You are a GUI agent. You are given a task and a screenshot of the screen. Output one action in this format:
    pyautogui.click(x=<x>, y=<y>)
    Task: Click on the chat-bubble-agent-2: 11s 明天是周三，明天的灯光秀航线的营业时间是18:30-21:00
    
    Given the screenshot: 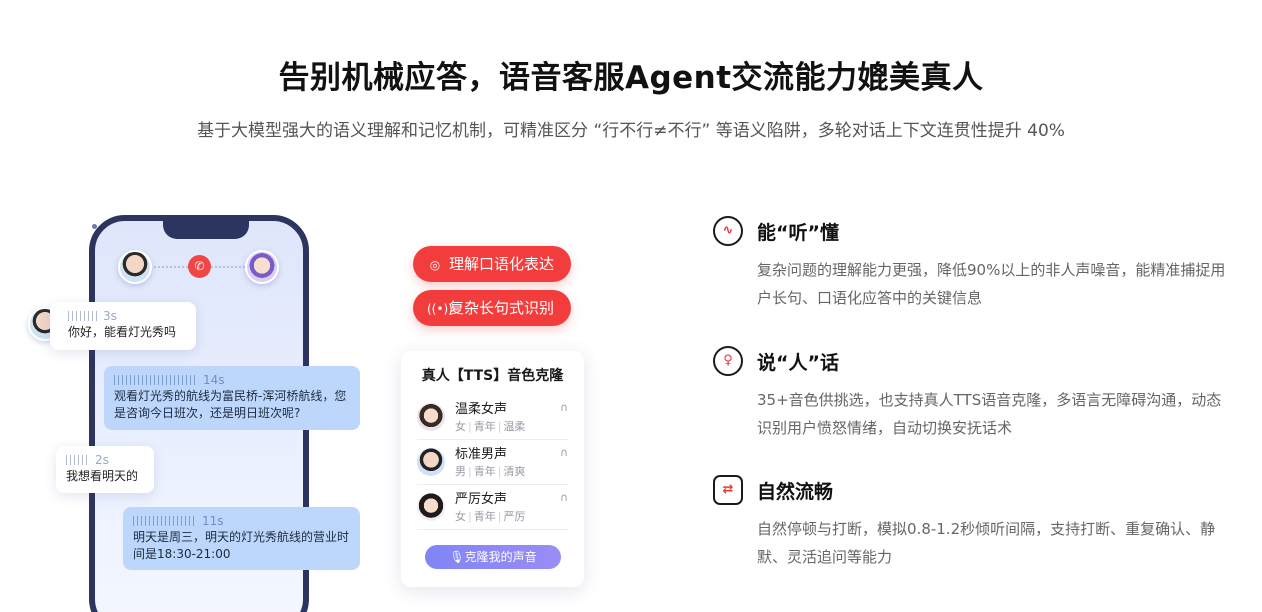 What is the action you would take?
    pyautogui.click(x=241, y=538)
    